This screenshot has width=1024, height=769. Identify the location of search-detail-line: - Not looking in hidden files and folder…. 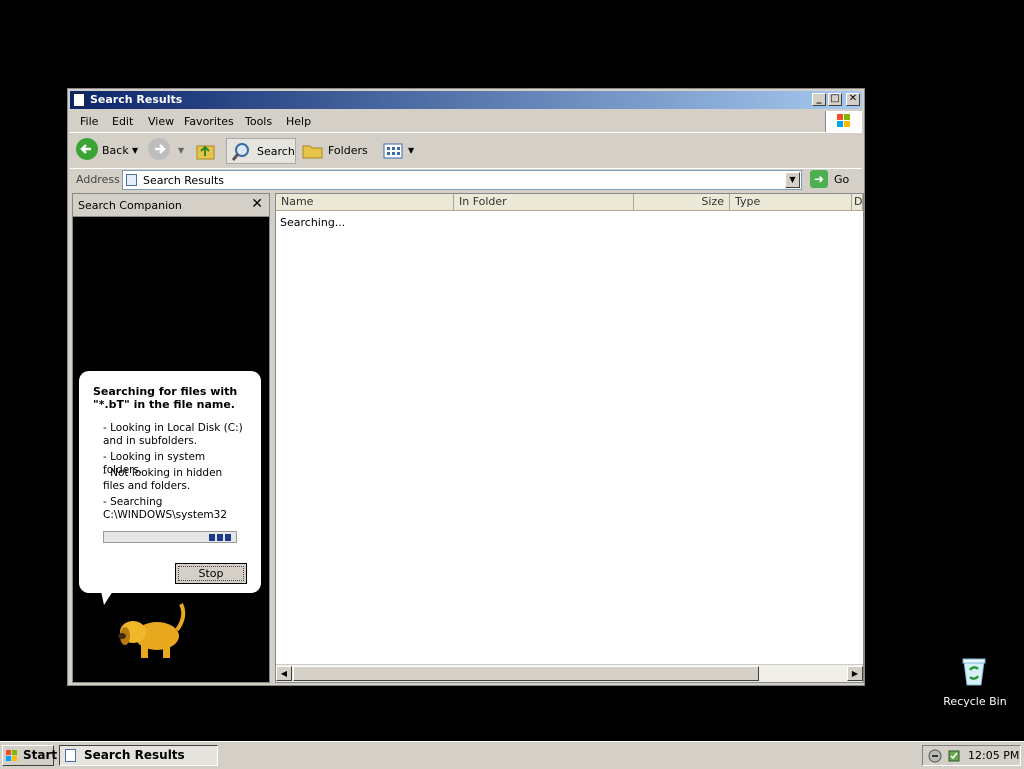
(163, 479).